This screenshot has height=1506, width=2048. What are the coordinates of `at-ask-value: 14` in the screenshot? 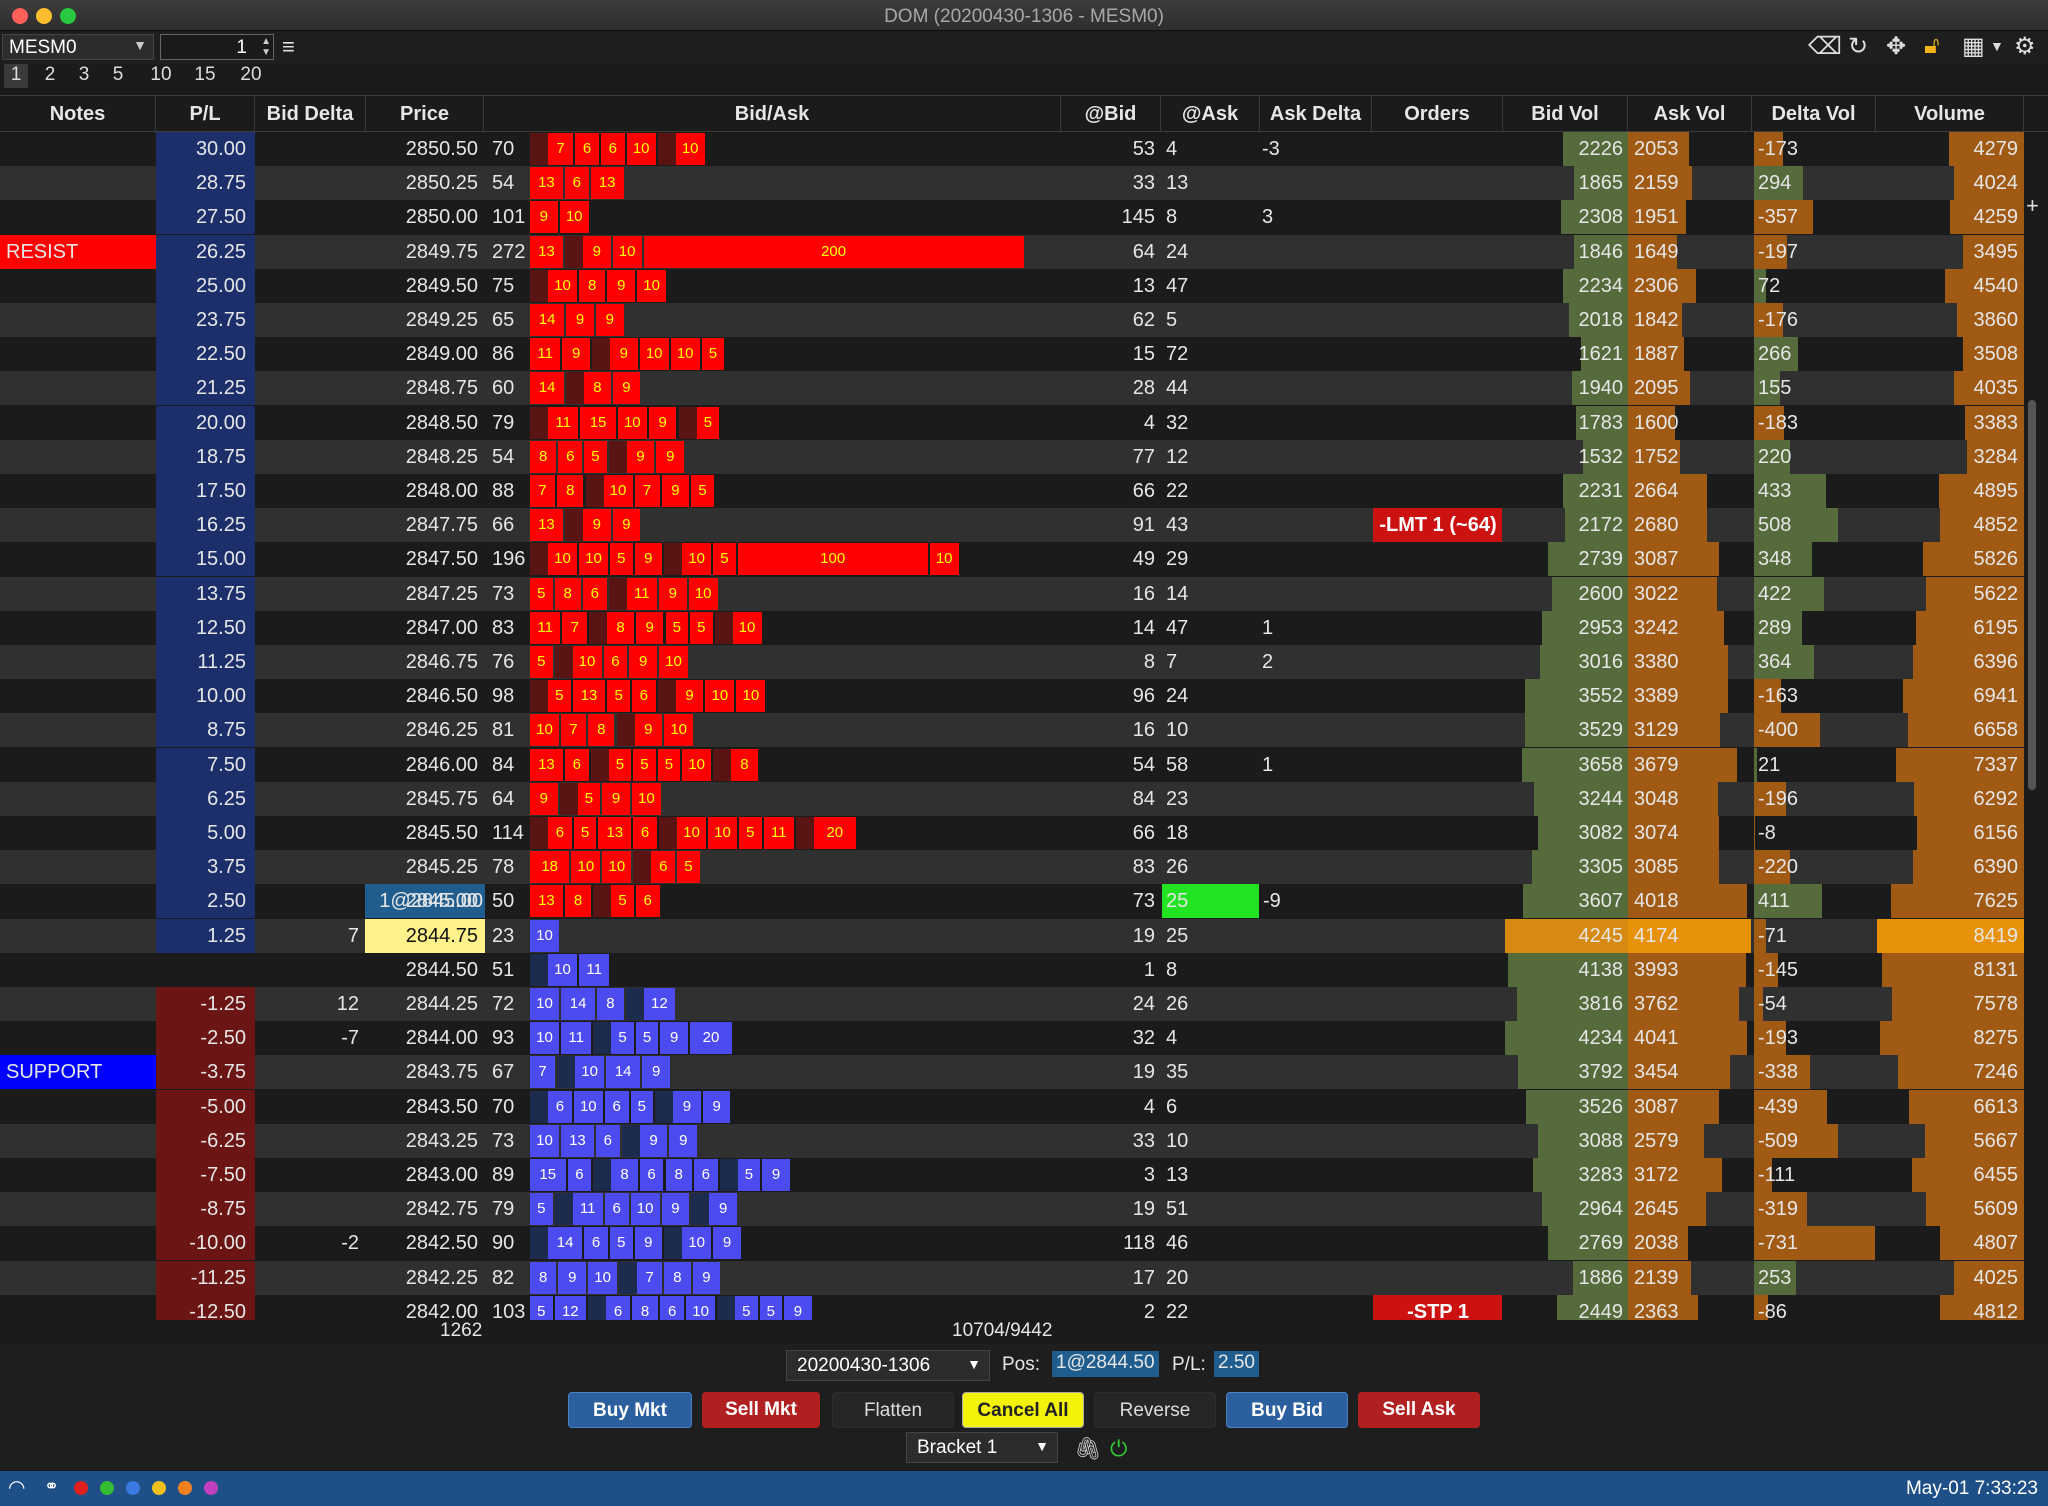 It's located at (1177, 594).